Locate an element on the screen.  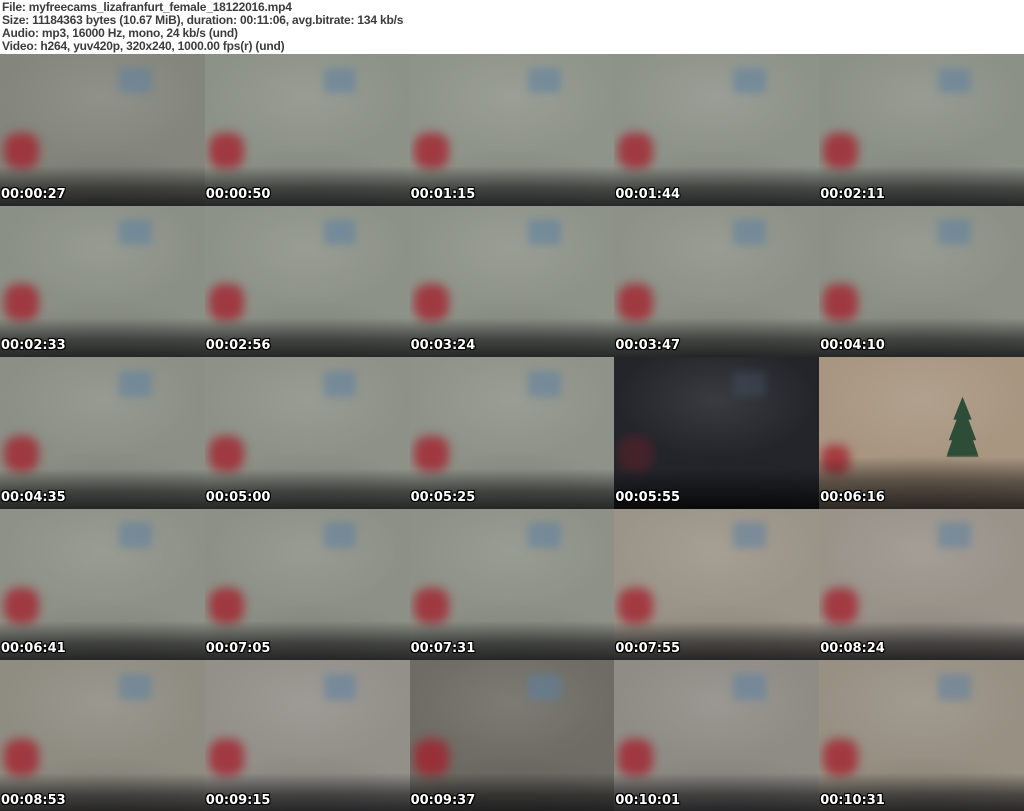
video-thumbnail: 00:00:50 is located at coordinates (307, 130).